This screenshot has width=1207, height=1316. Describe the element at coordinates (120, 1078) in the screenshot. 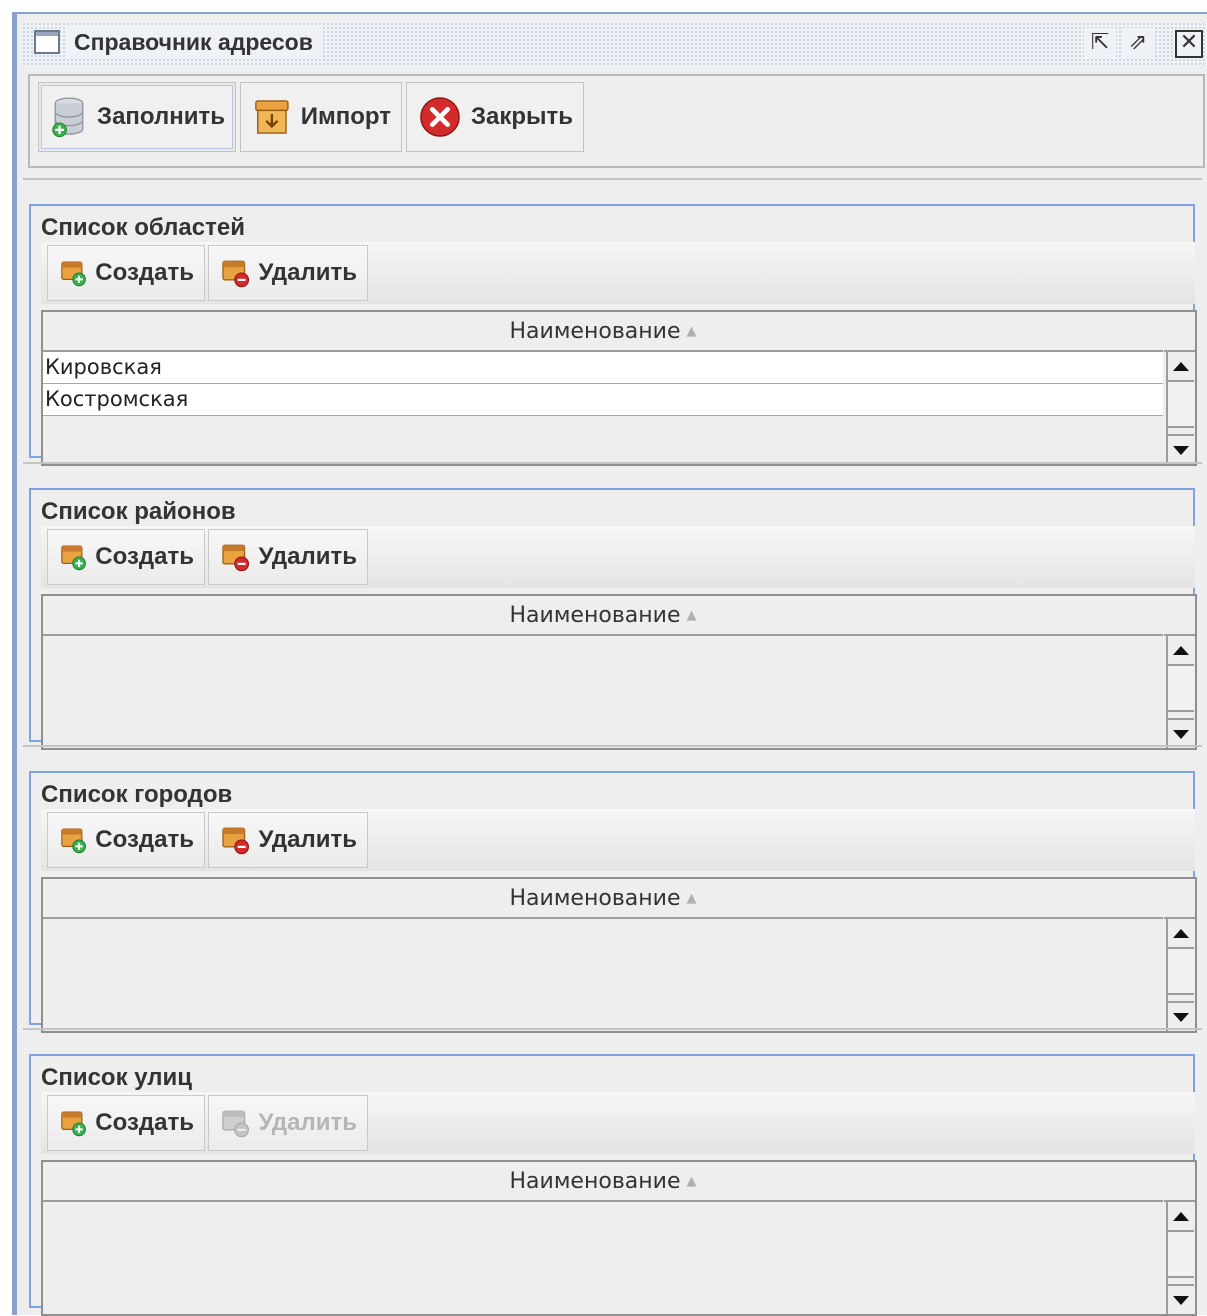

I see `streets-title: Список улиц` at that location.